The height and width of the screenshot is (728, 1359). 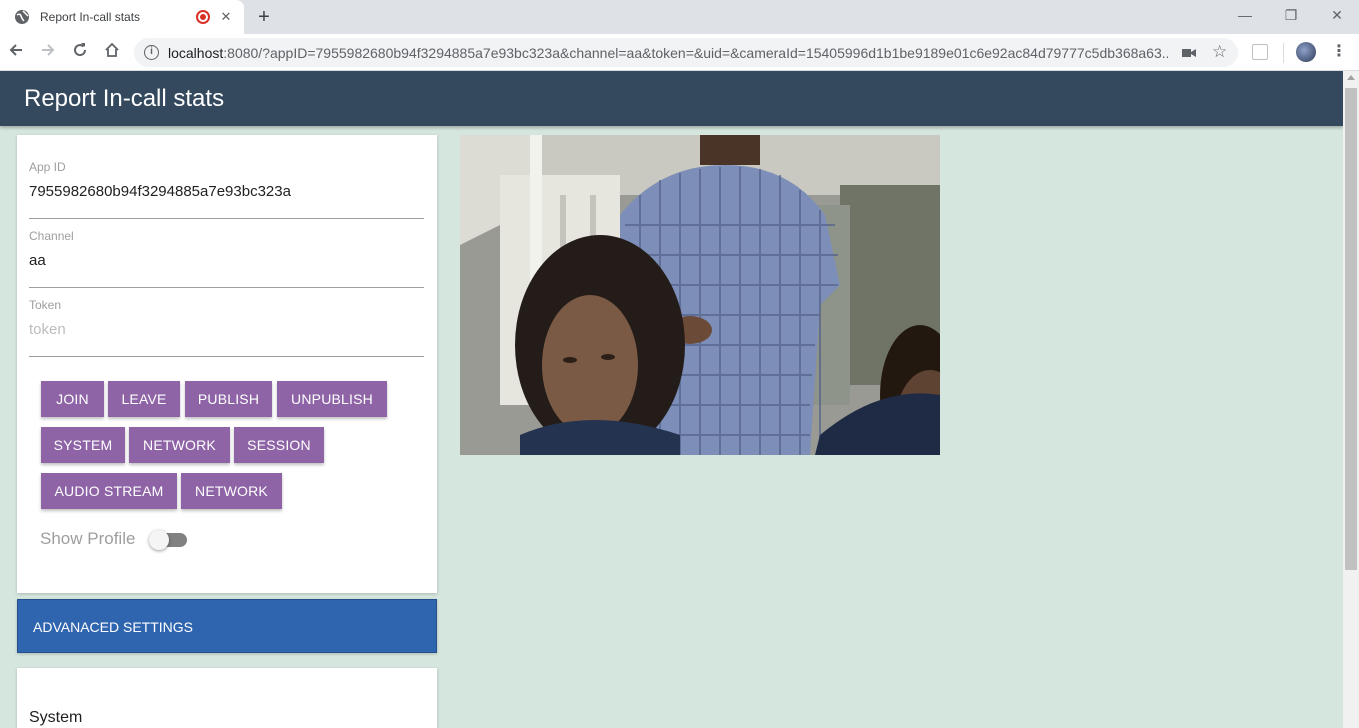 I want to click on show-profile-toggle, so click(x=168, y=540).